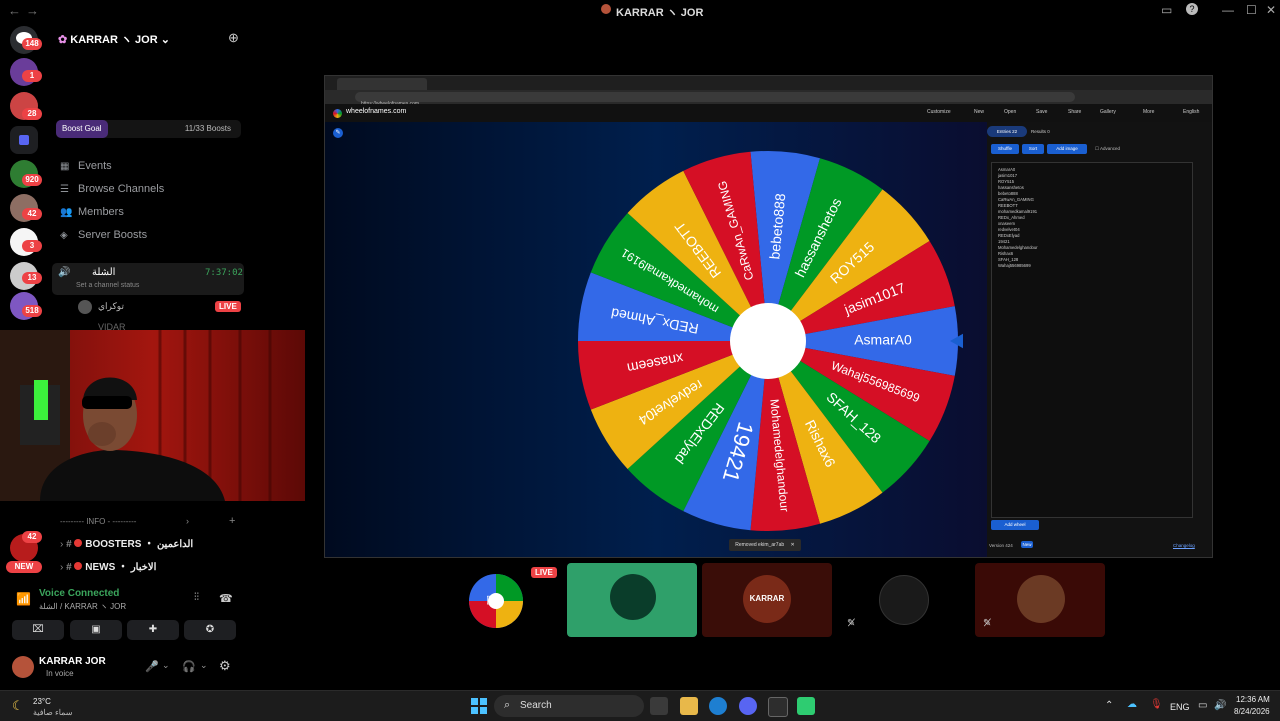  Describe the element at coordinates (79, 593) in the screenshot. I see `voice-connected-title: Voice Connected` at that location.